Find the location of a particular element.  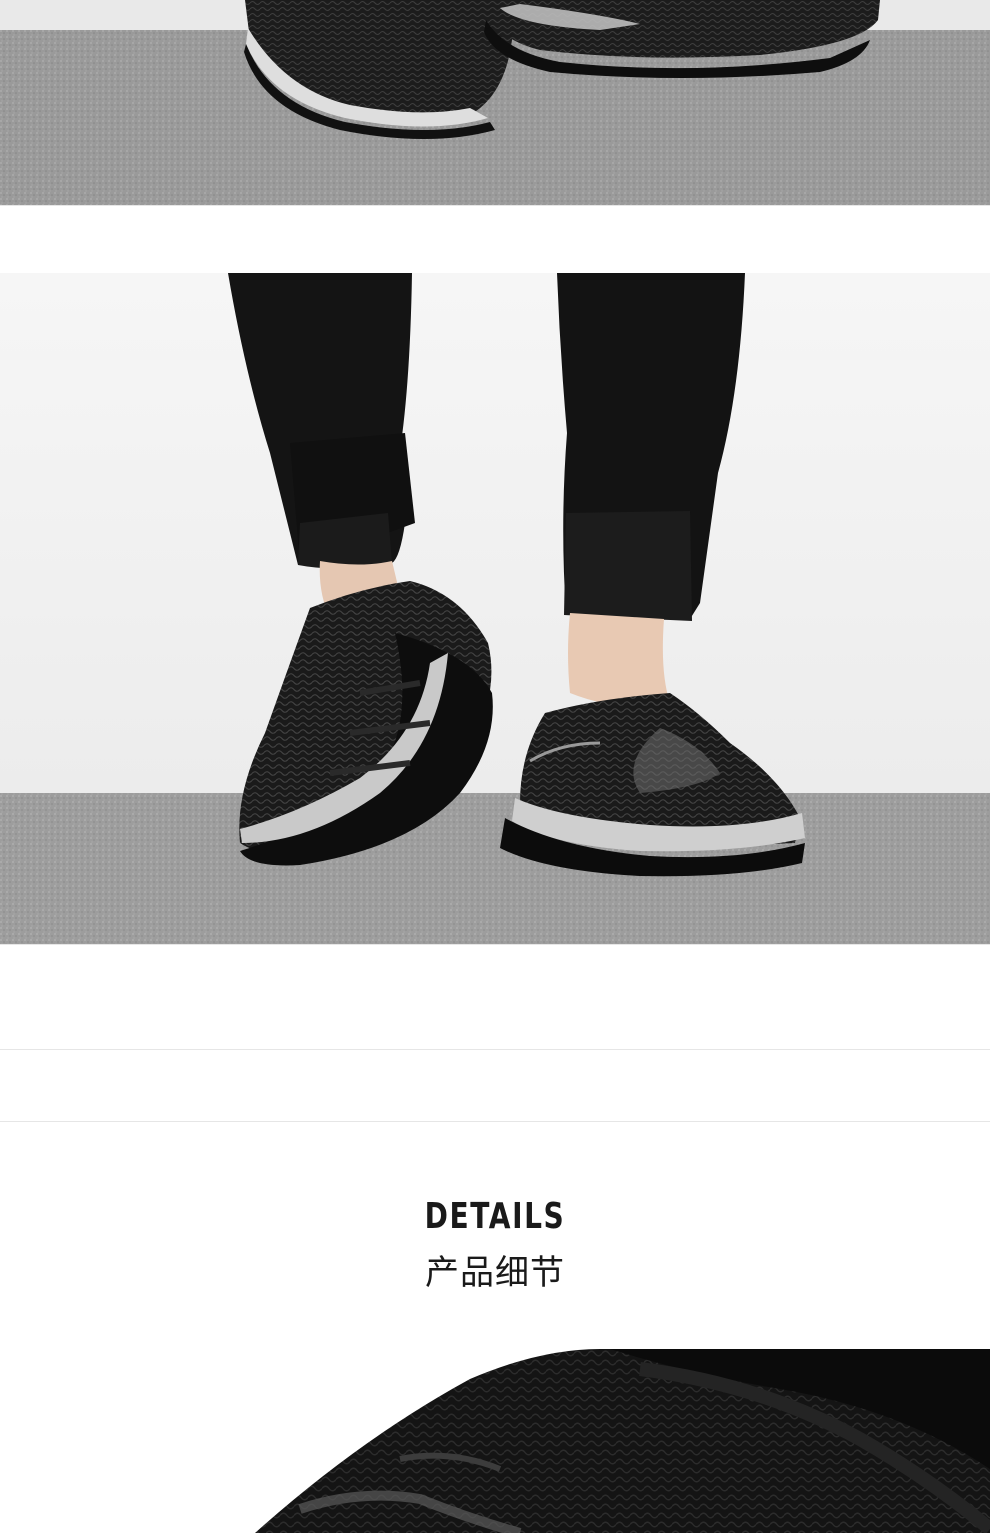

product-photo-detail is located at coordinates (495, 1441).